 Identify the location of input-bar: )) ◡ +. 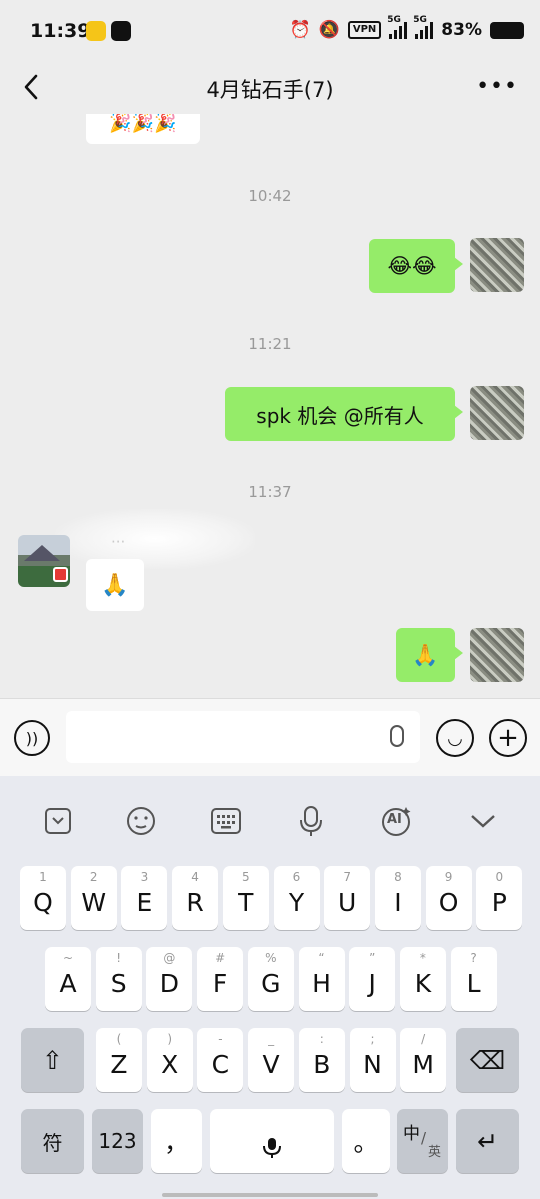
(270, 737).